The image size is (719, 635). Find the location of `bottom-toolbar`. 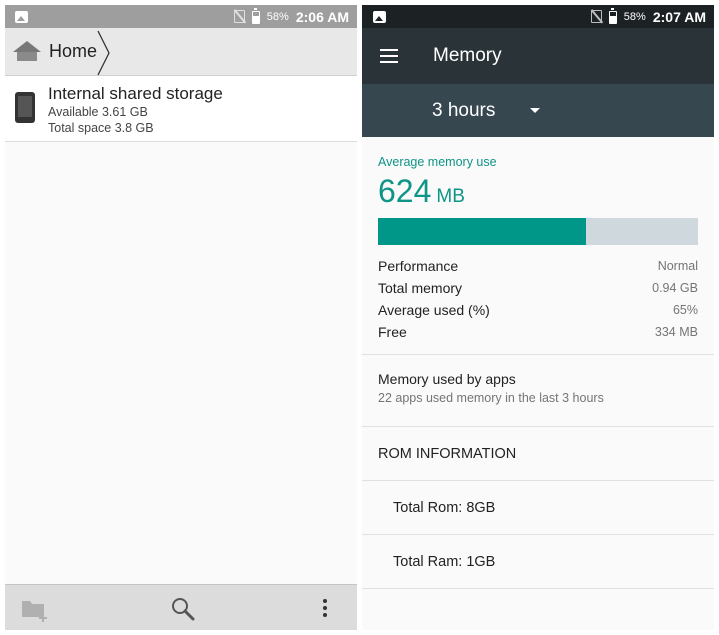

bottom-toolbar is located at coordinates (181, 607).